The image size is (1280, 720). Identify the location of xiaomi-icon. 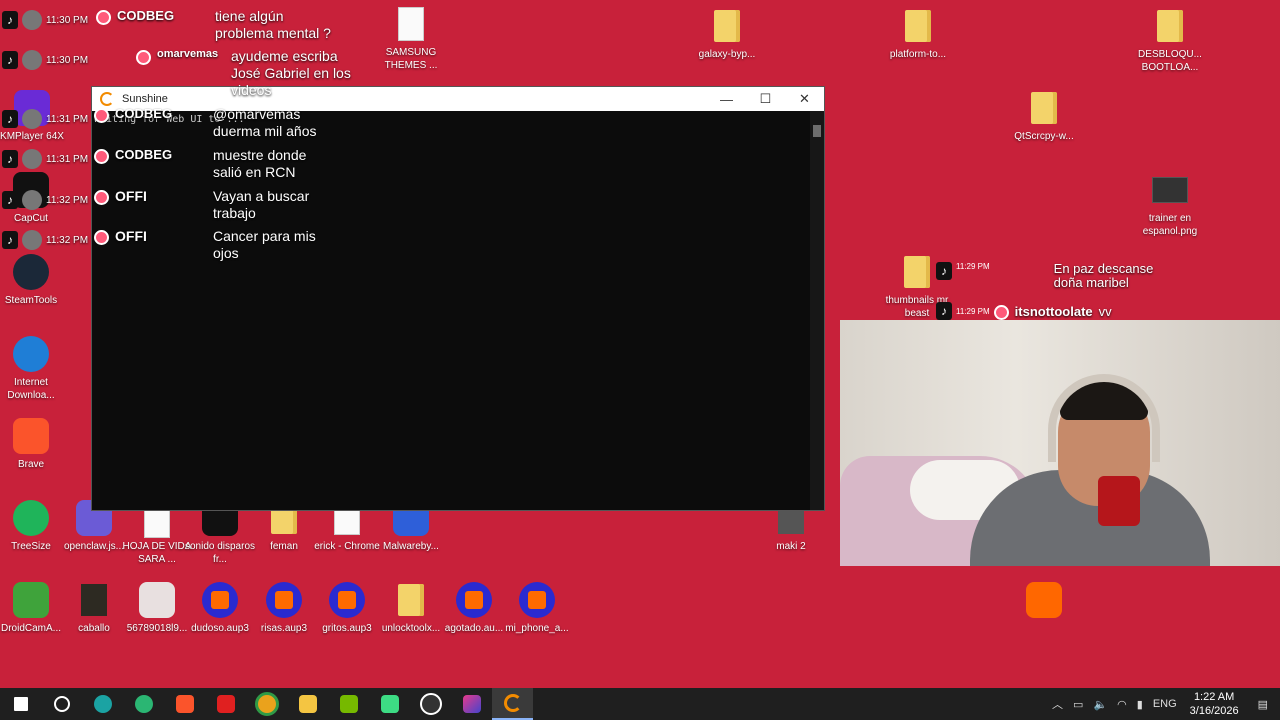
(1044, 600).